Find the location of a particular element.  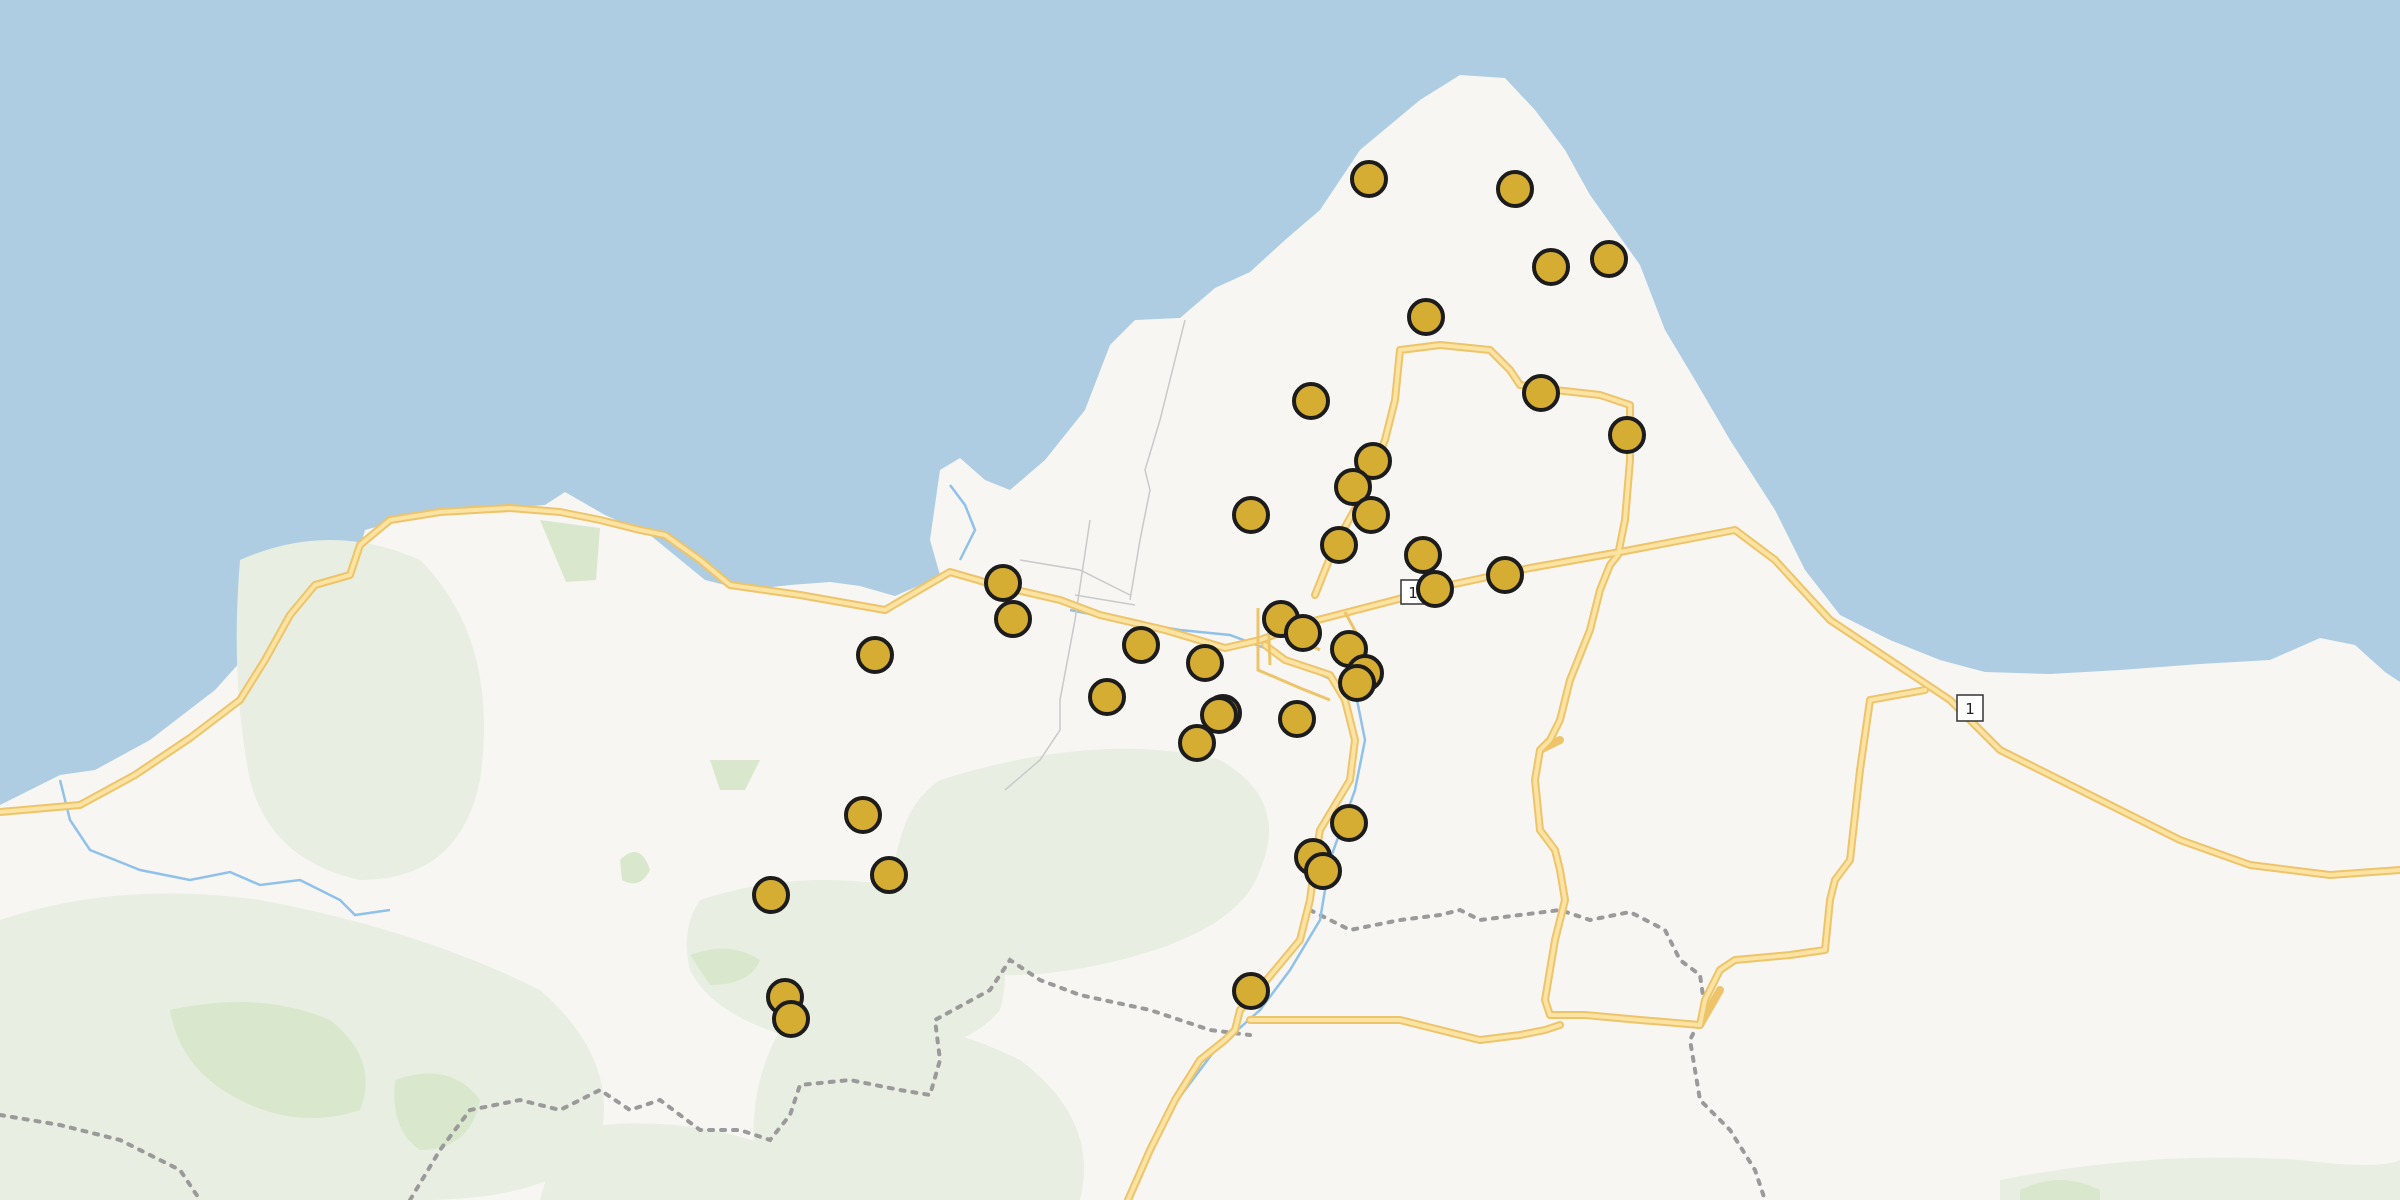

route-shield-2: 1 is located at coordinates (1970, 708).